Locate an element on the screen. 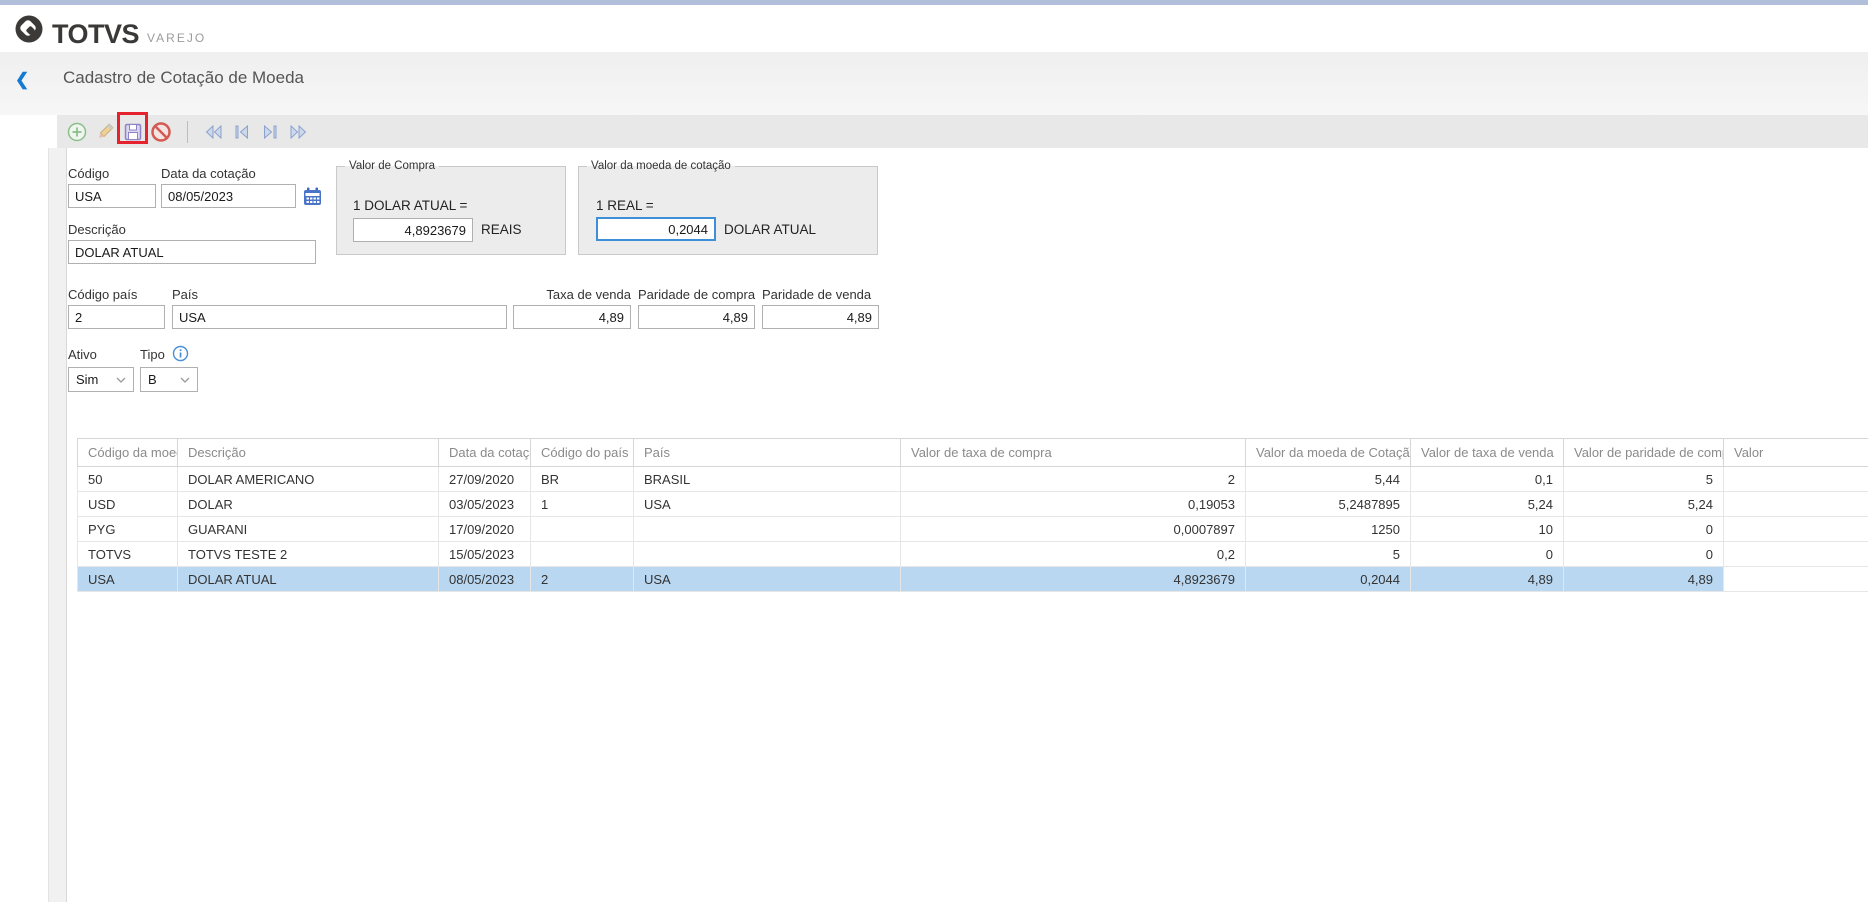 This screenshot has width=1868, height=902. codigo-pais-label: Código país is located at coordinates (103, 294).